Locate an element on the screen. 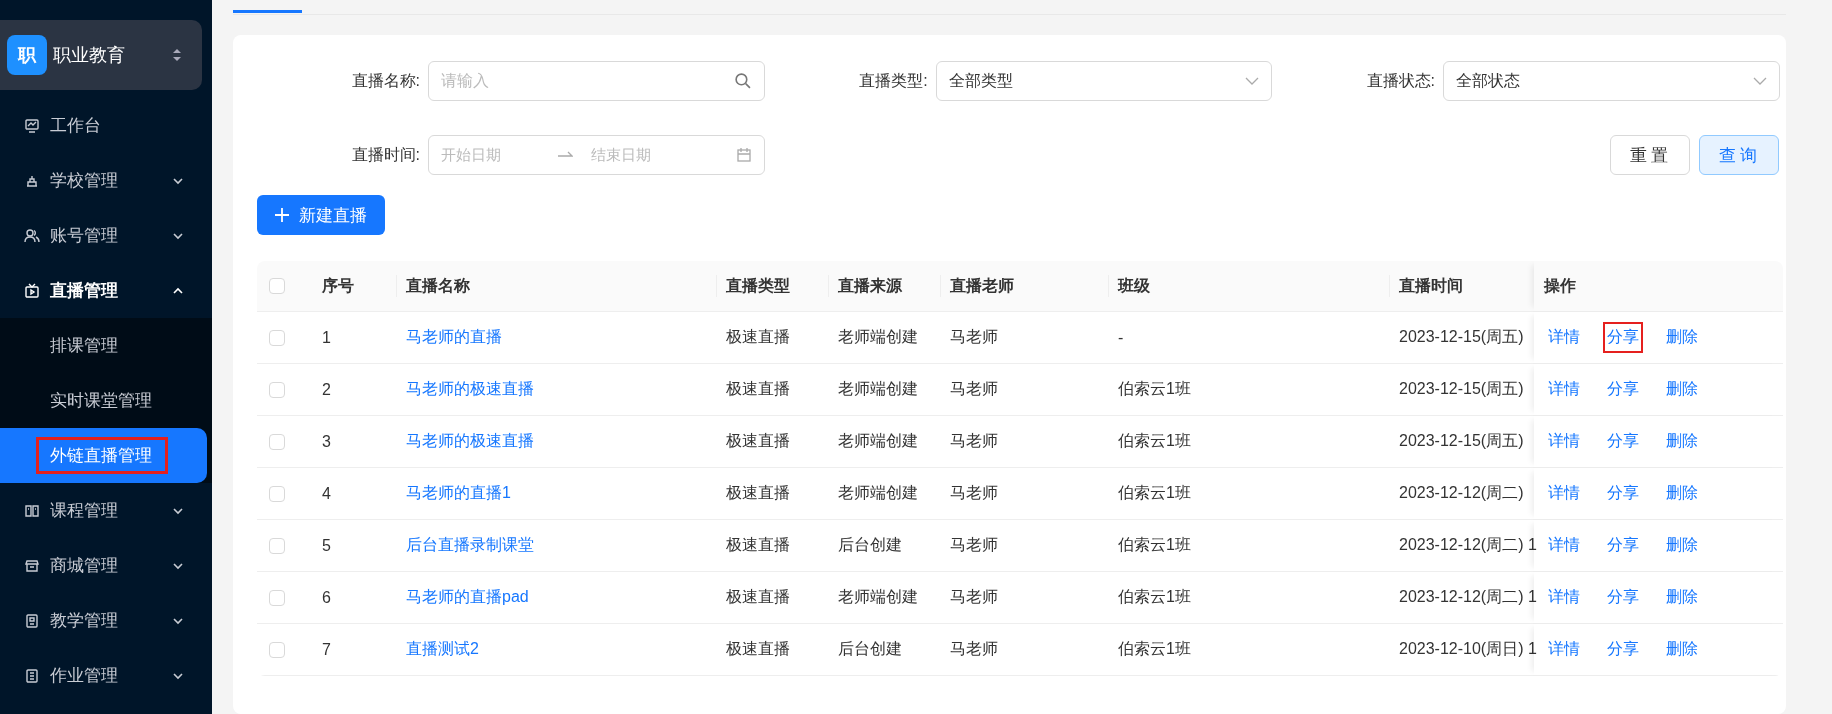 This screenshot has width=1832, height=714. table-cell-text: 2023-12-10(周日) 1 is located at coordinates (1468, 649).